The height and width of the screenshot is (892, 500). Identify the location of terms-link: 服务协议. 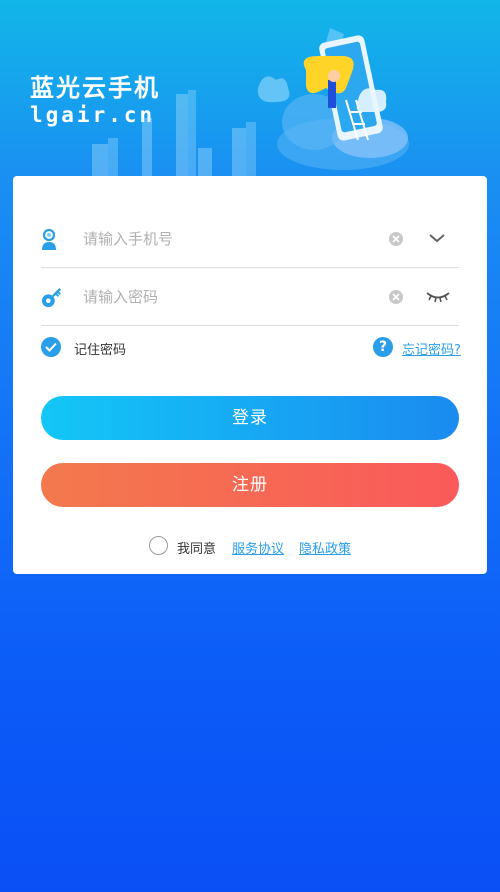
(258, 547).